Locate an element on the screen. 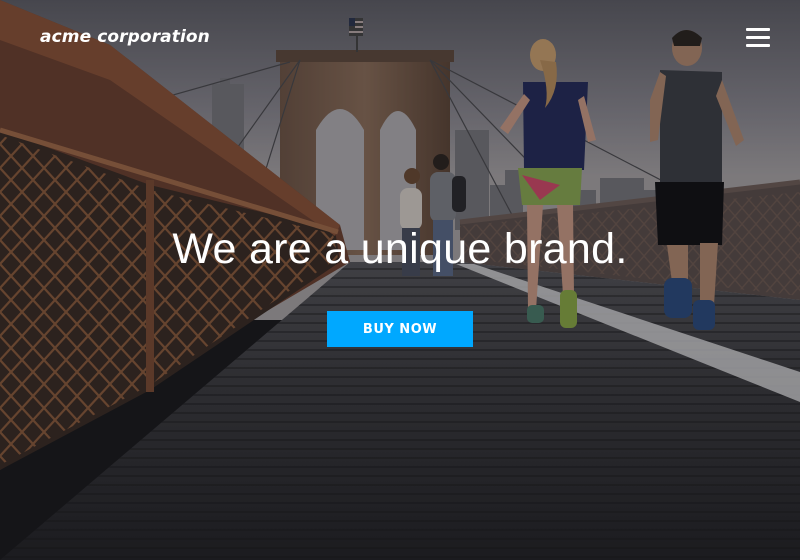 The height and width of the screenshot is (560, 800). buy-now-button: BUY NOW is located at coordinates (400, 329).